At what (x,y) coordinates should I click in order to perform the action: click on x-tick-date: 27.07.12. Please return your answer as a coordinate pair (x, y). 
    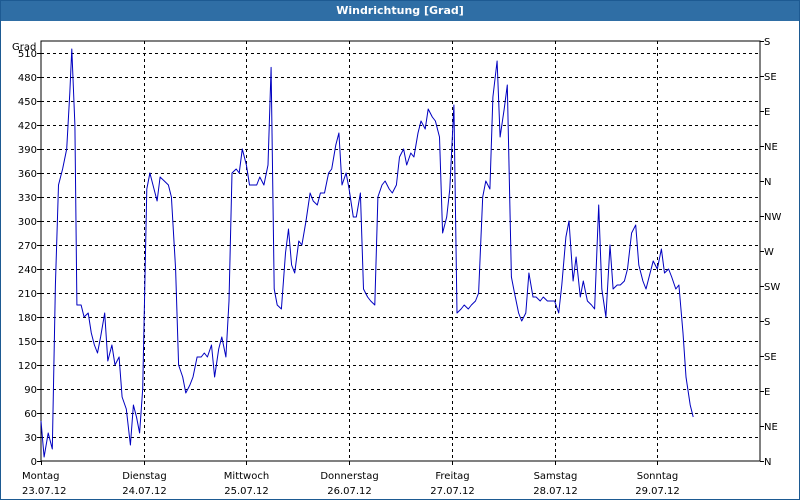
    Looking at the image, I should click on (452, 491).